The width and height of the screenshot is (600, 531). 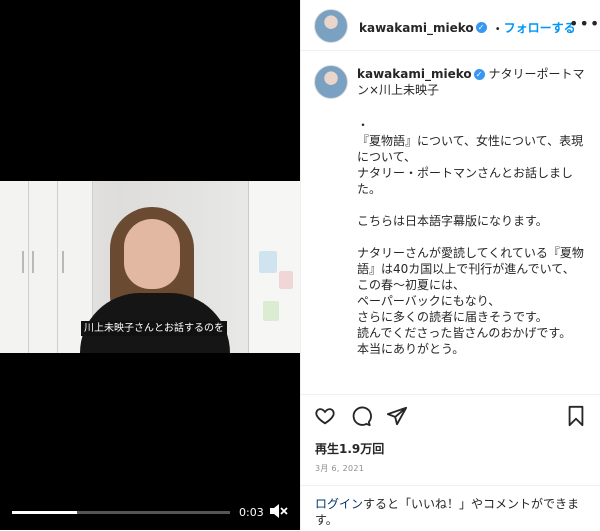 I want to click on comment-icon, so click(x=361, y=416).